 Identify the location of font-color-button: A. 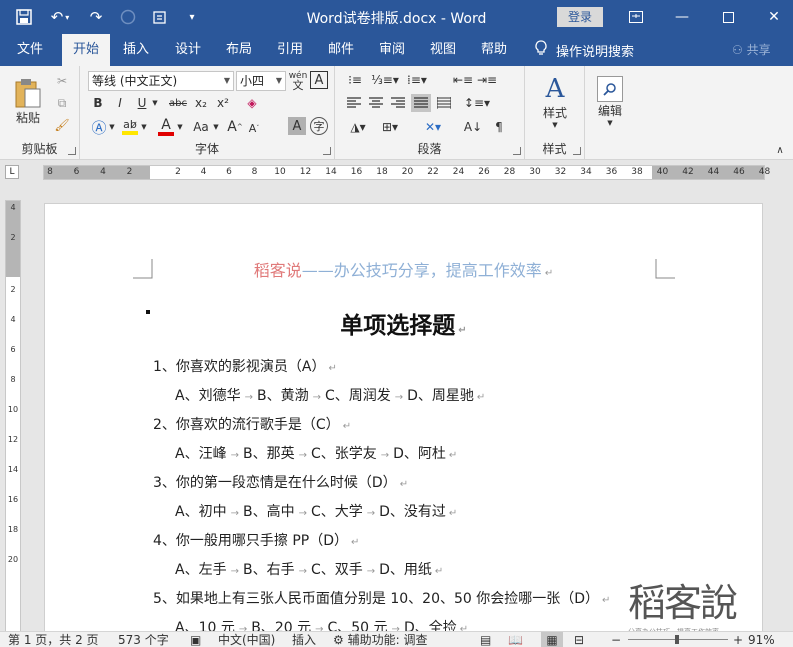
(166, 127).